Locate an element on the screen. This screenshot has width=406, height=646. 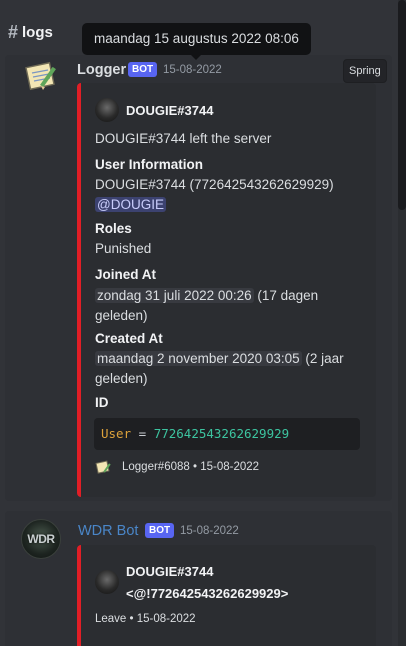
embed-footer: Leave • 15-08-2022 is located at coordinates (145, 619).